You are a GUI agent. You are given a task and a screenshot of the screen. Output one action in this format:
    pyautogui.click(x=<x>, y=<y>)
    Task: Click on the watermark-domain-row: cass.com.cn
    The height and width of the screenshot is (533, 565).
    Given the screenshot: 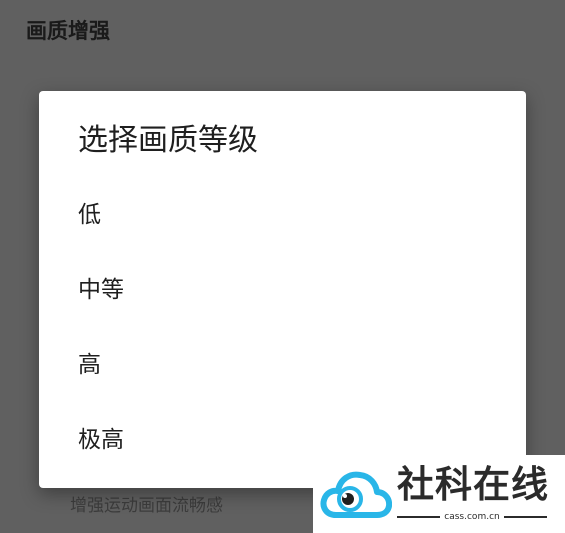 What is the action you would take?
    pyautogui.click(x=472, y=517)
    